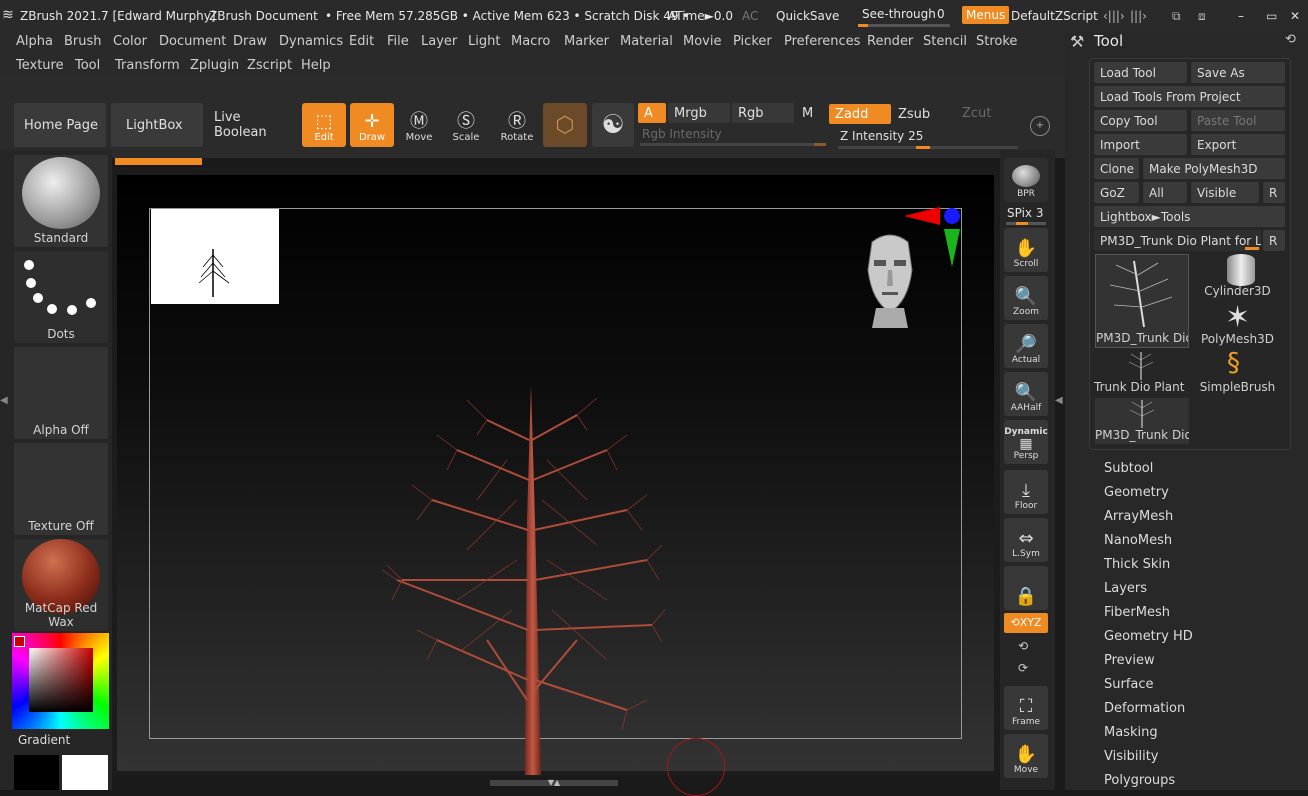  I want to click on persp-button: Dynamic ▦ Persp, so click(1026, 442).